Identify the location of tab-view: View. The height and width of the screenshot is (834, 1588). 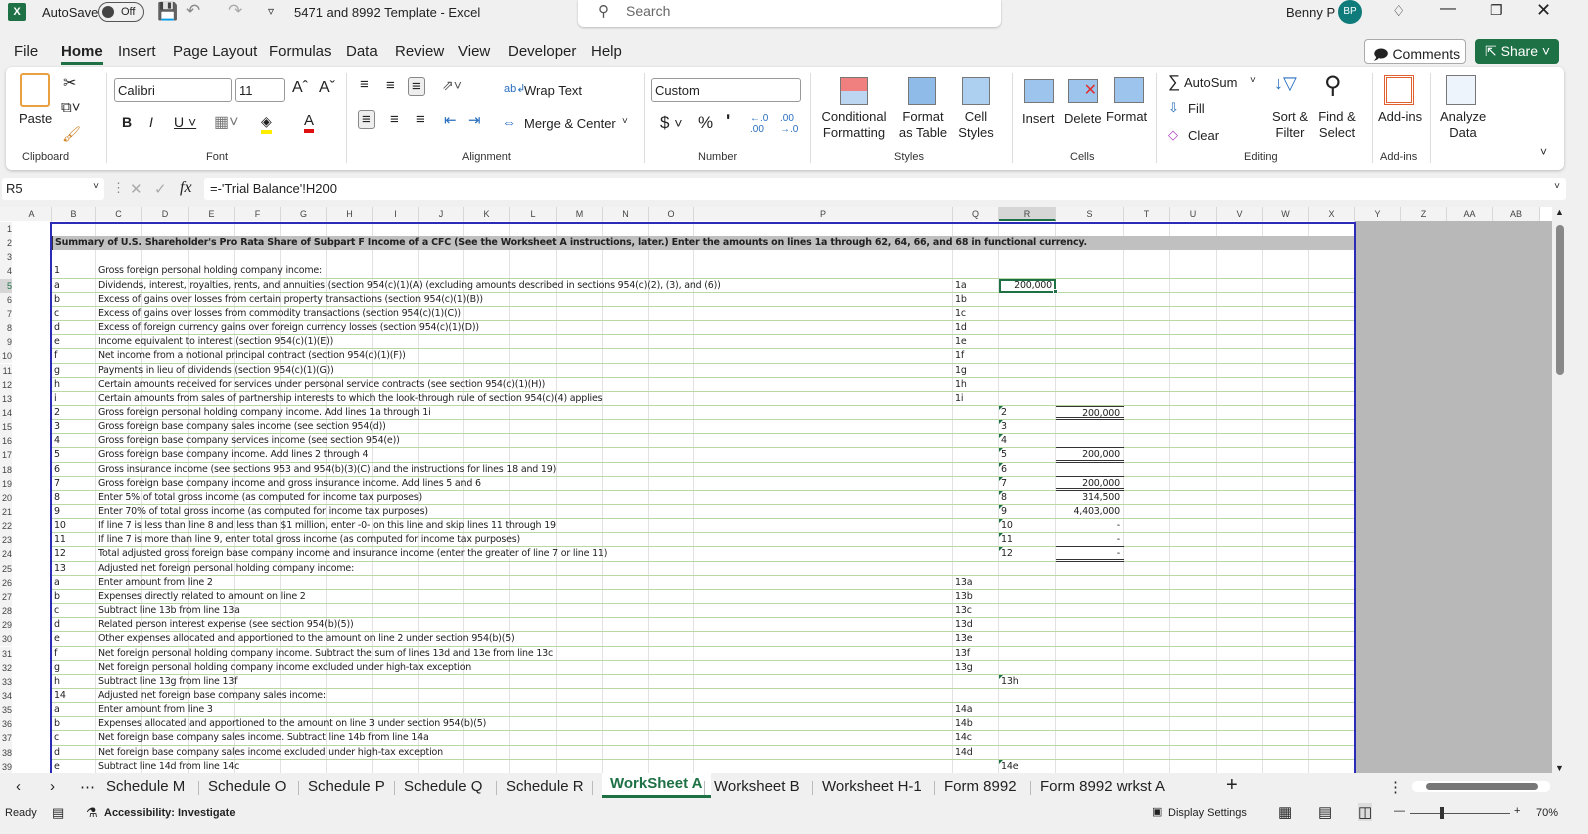
(474, 51).